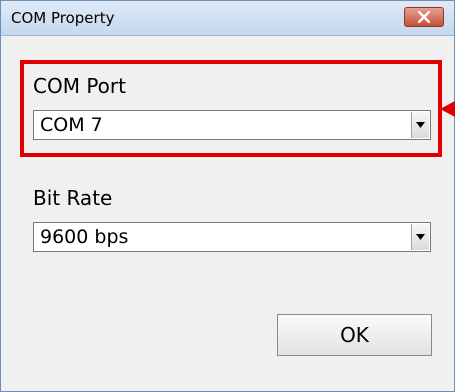  What do you see at coordinates (73, 198) in the screenshot?
I see `bit-rate-label: Bit Rate` at bounding box center [73, 198].